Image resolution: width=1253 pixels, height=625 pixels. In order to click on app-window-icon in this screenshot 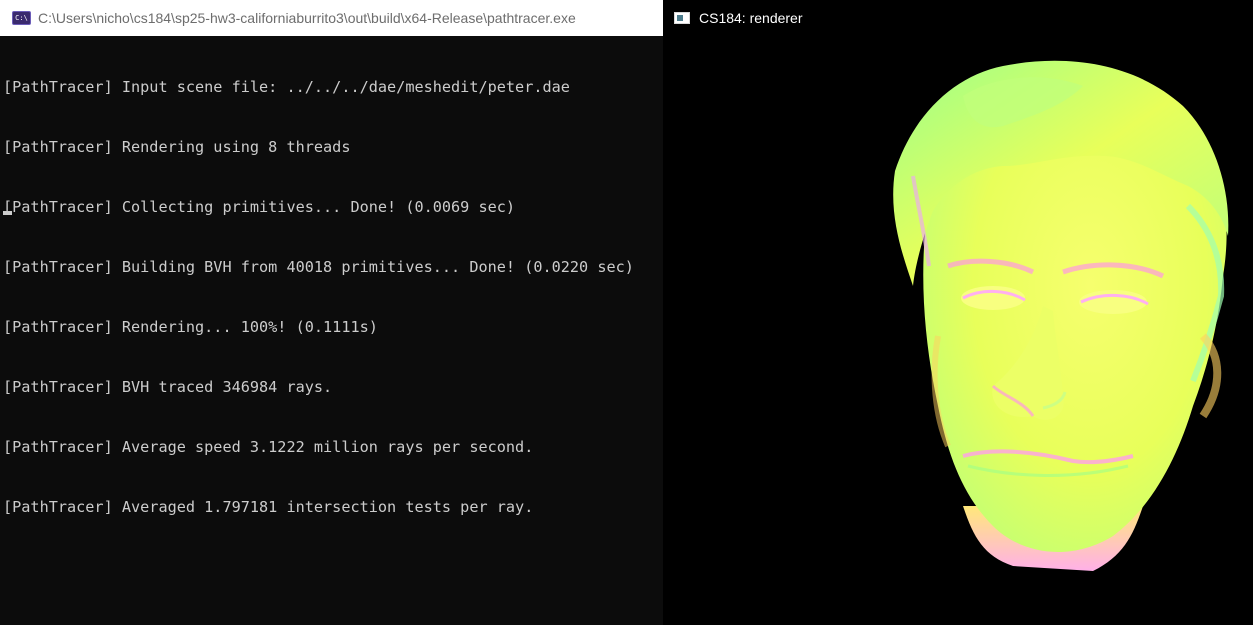, I will do `click(682, 18)`.